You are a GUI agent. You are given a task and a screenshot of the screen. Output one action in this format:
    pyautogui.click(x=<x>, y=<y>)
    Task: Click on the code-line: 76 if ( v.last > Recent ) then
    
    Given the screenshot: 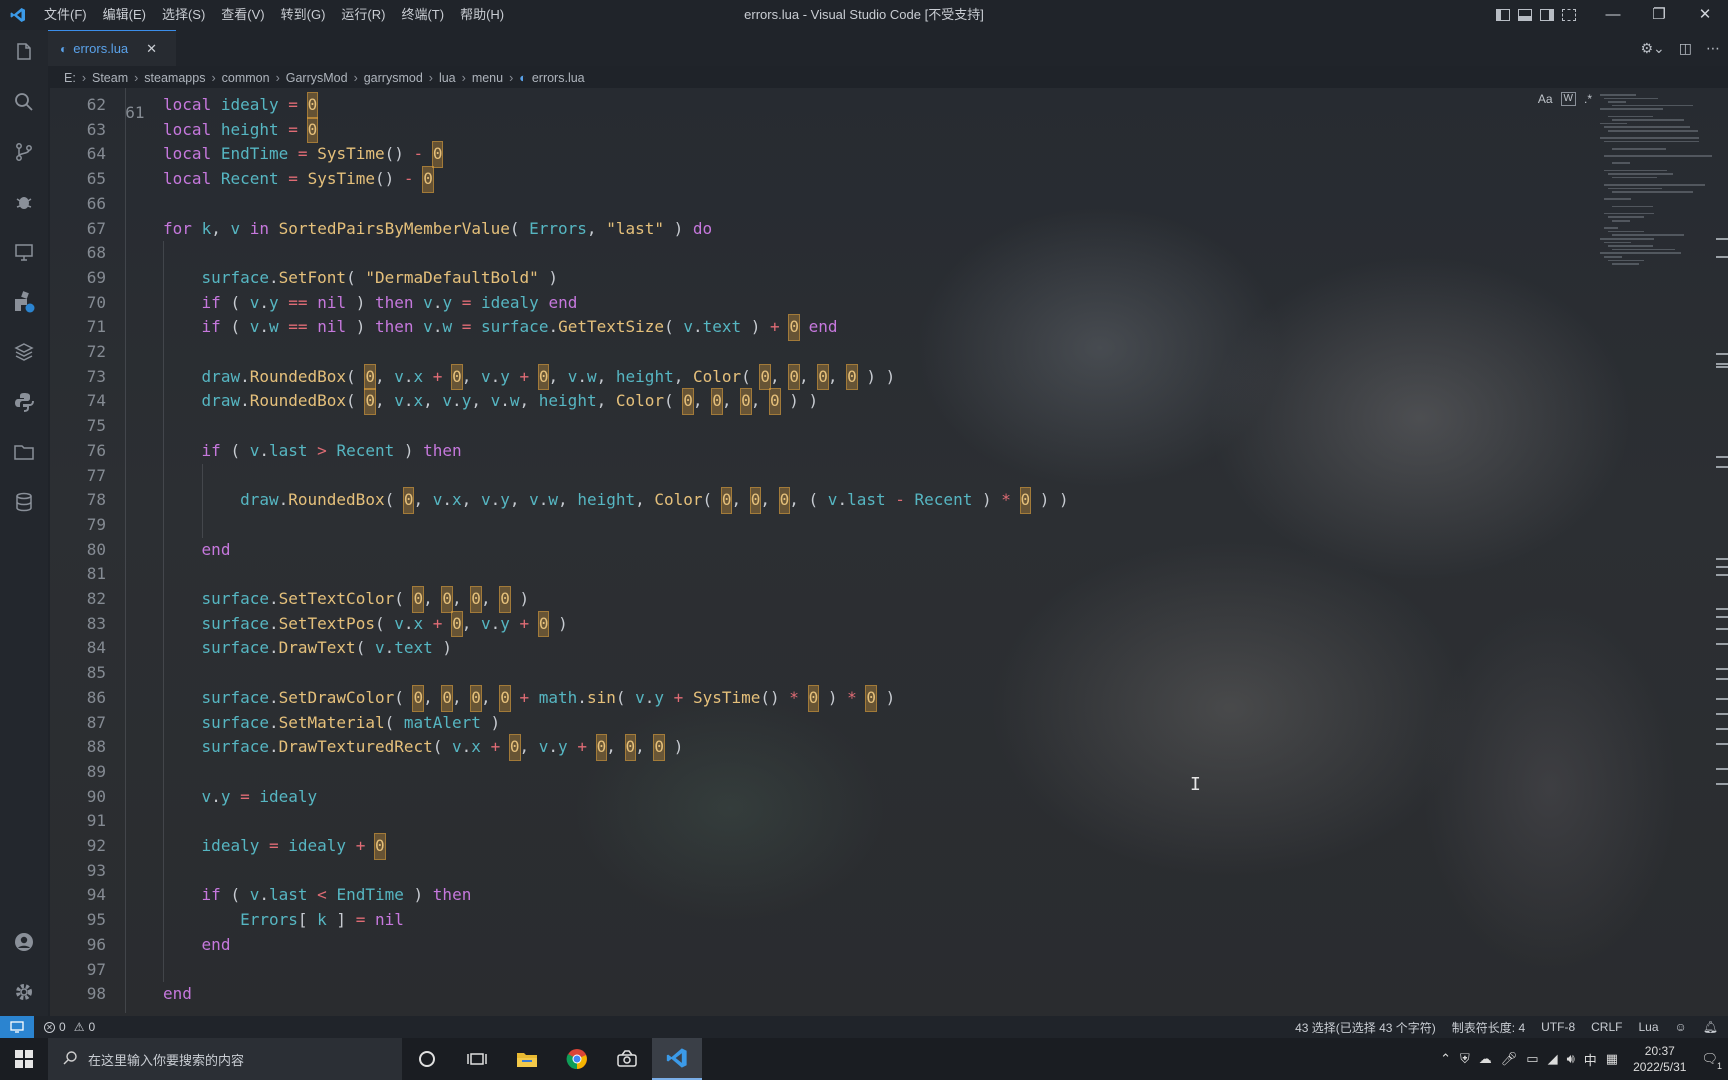 What is the action you would take?
    pyautogui.click(x=788, y=451)
    